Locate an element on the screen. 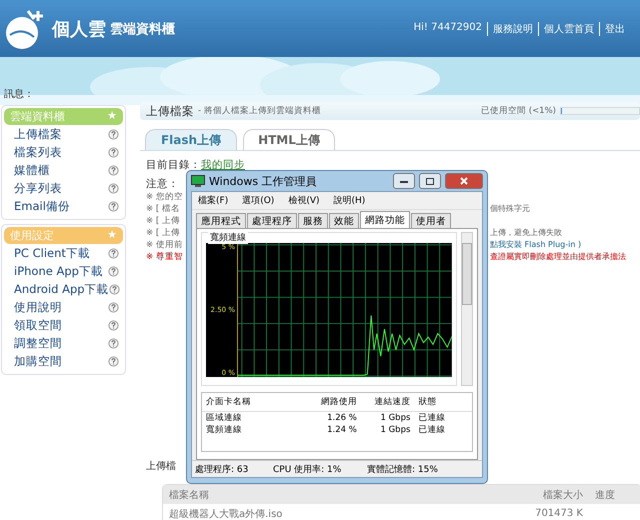 The height and width of the screenshot is (520, 640). sidebar-item: 上傳檔案 is located at coordinates (37, 134).